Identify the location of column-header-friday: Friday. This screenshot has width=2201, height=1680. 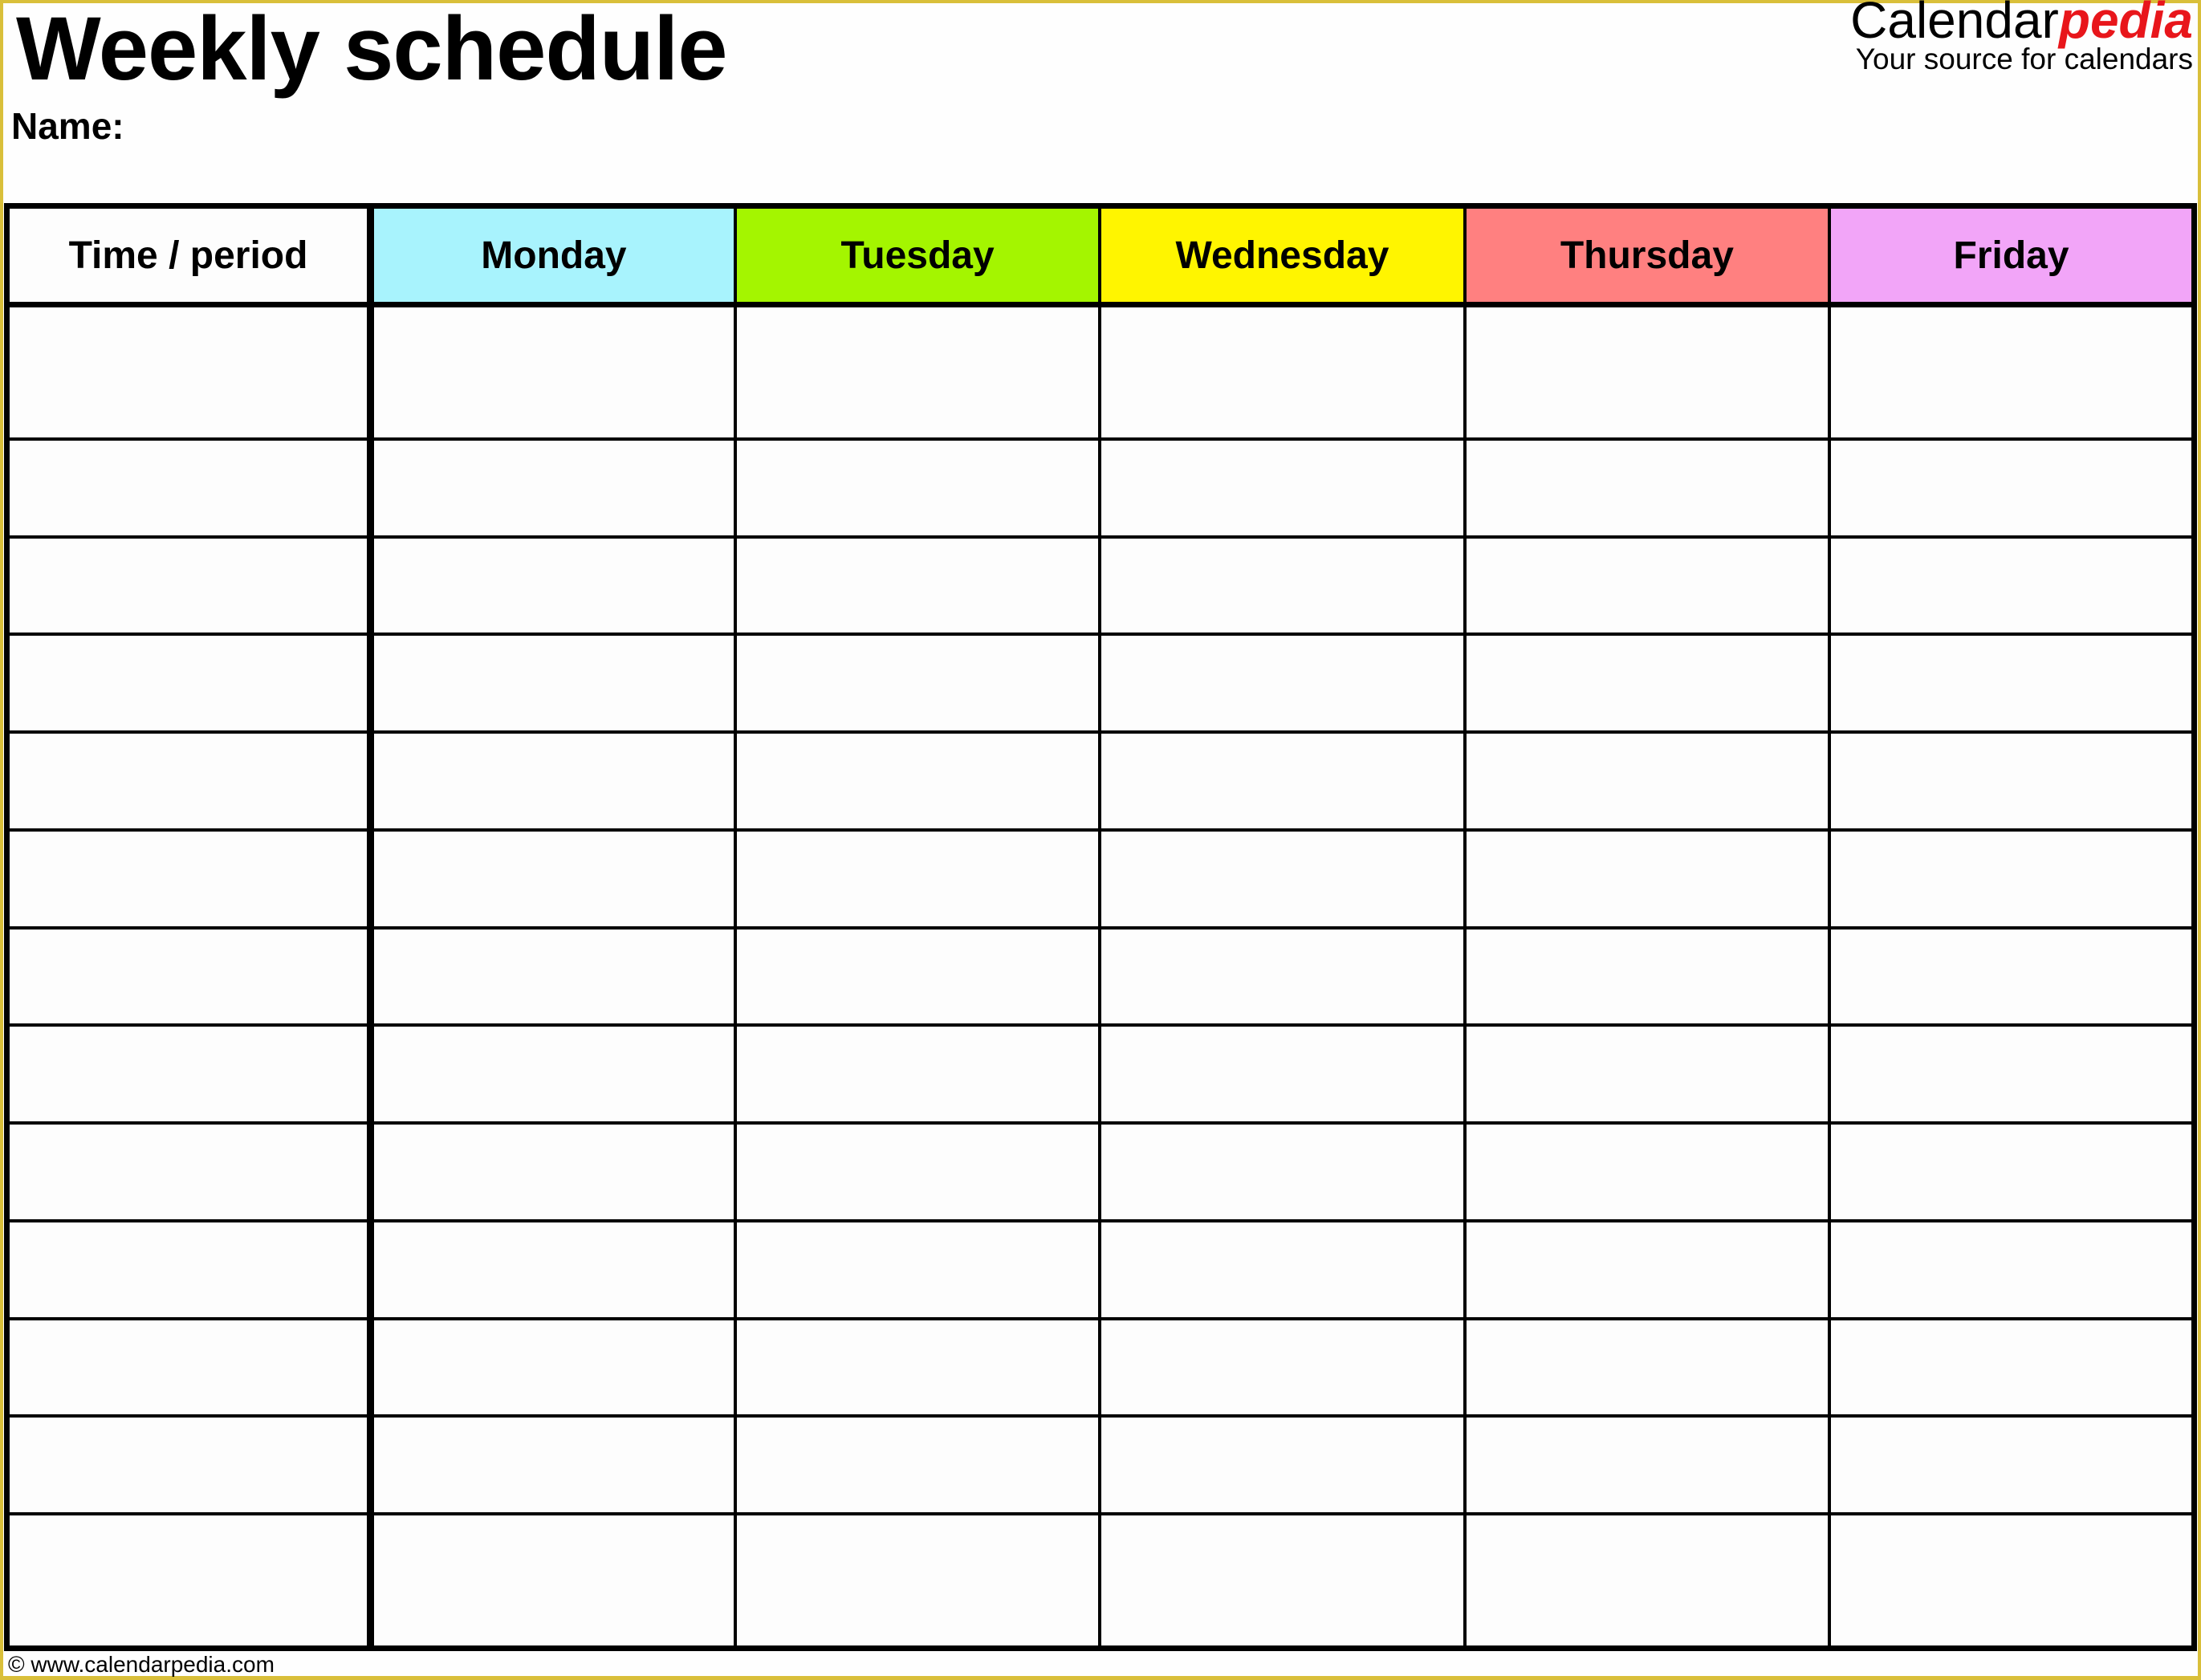
(2013, 256).